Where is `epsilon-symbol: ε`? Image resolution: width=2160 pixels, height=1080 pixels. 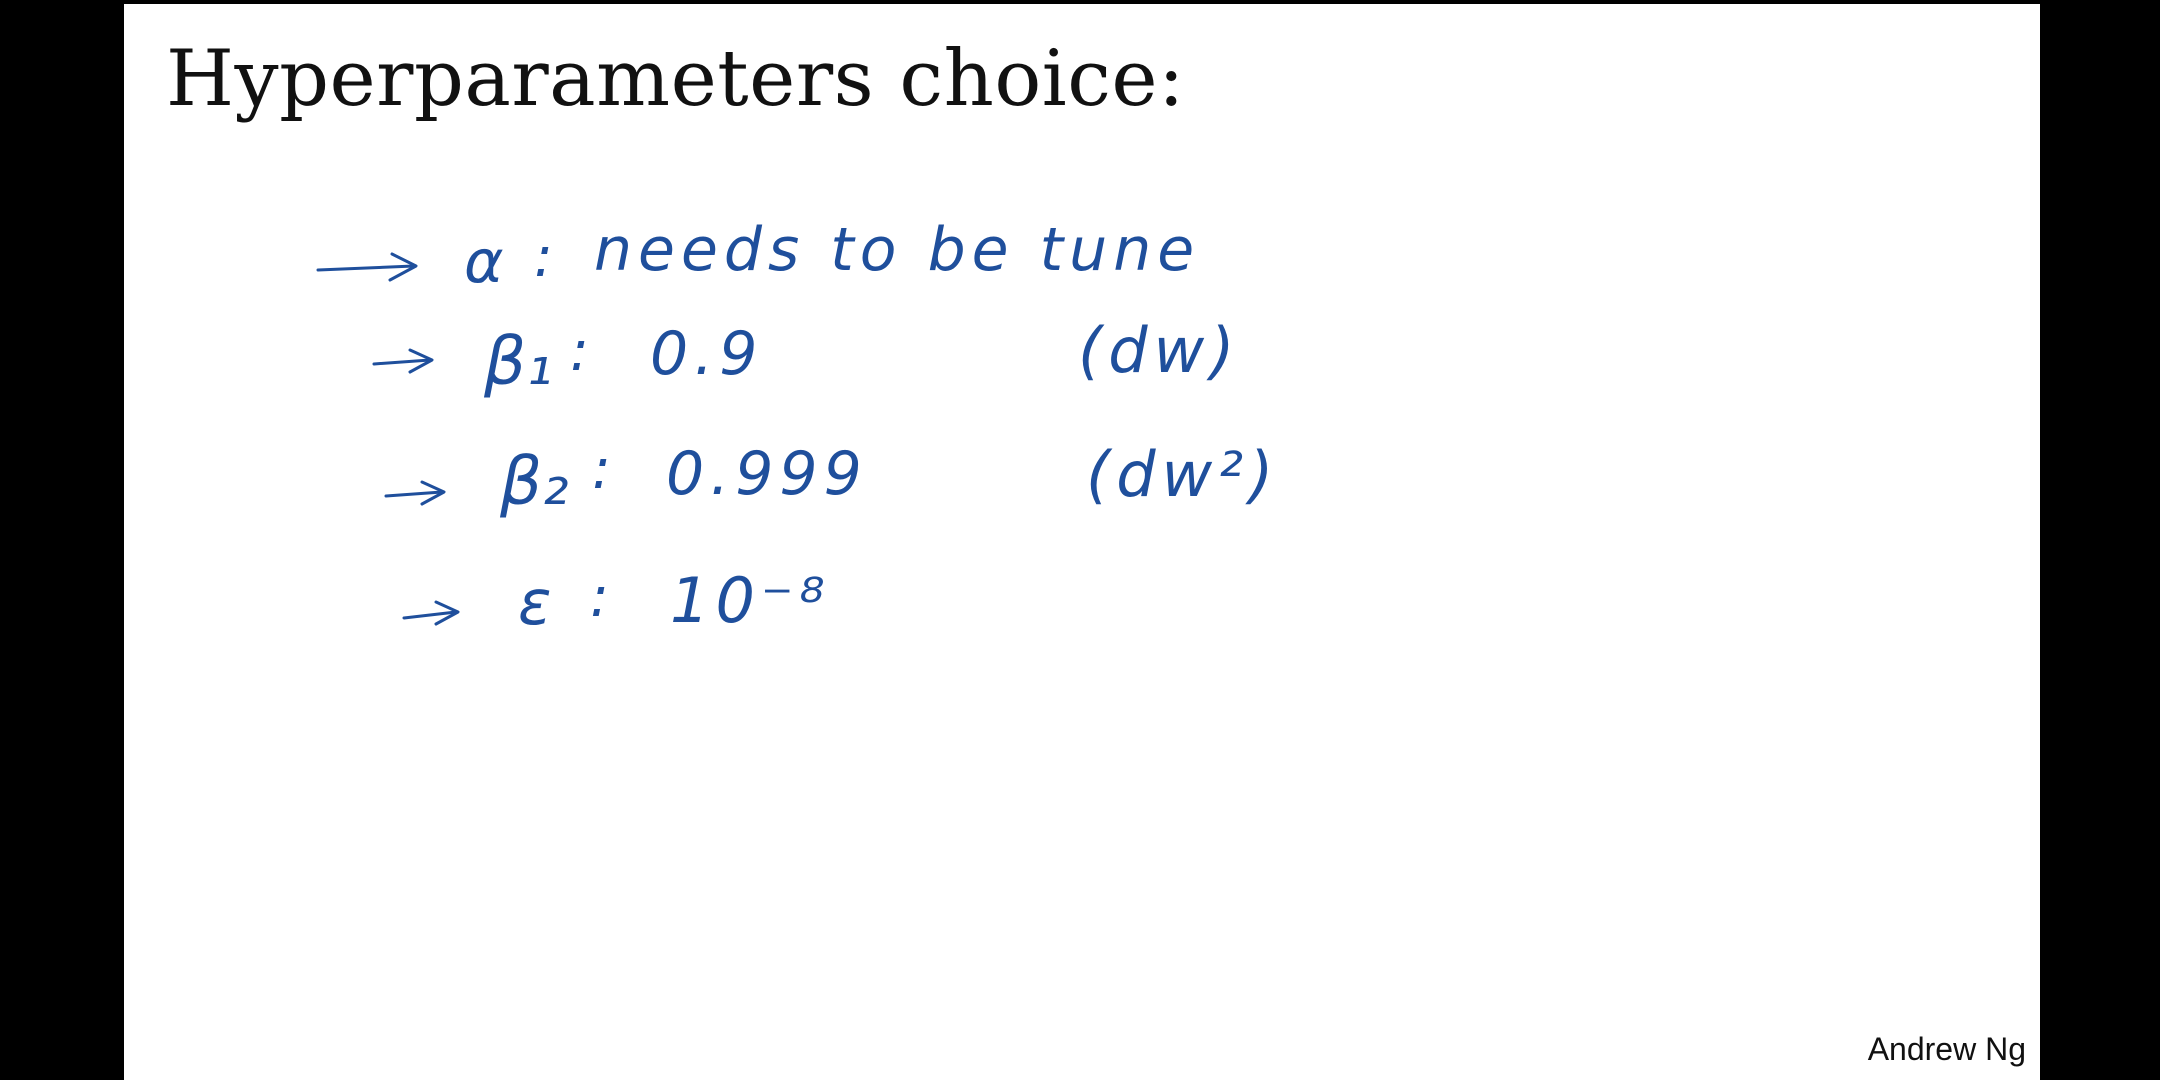 epsilon-symbol: ε is located at coordinates (535, 602).